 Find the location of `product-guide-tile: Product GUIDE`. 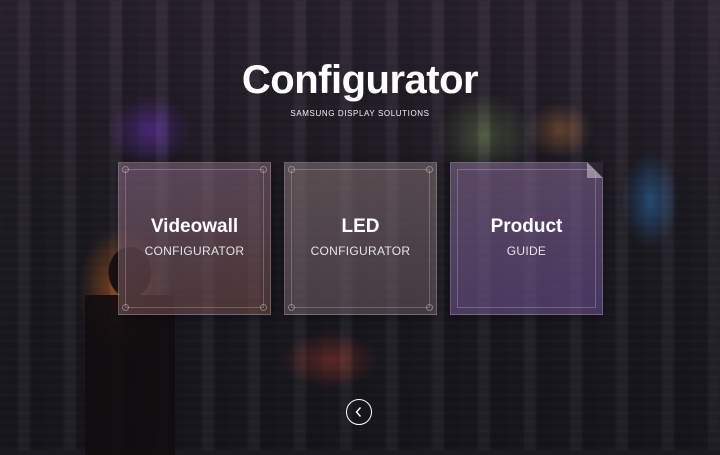

product-guide-tile: Product GUIDE is located at coordinates (526, 238).